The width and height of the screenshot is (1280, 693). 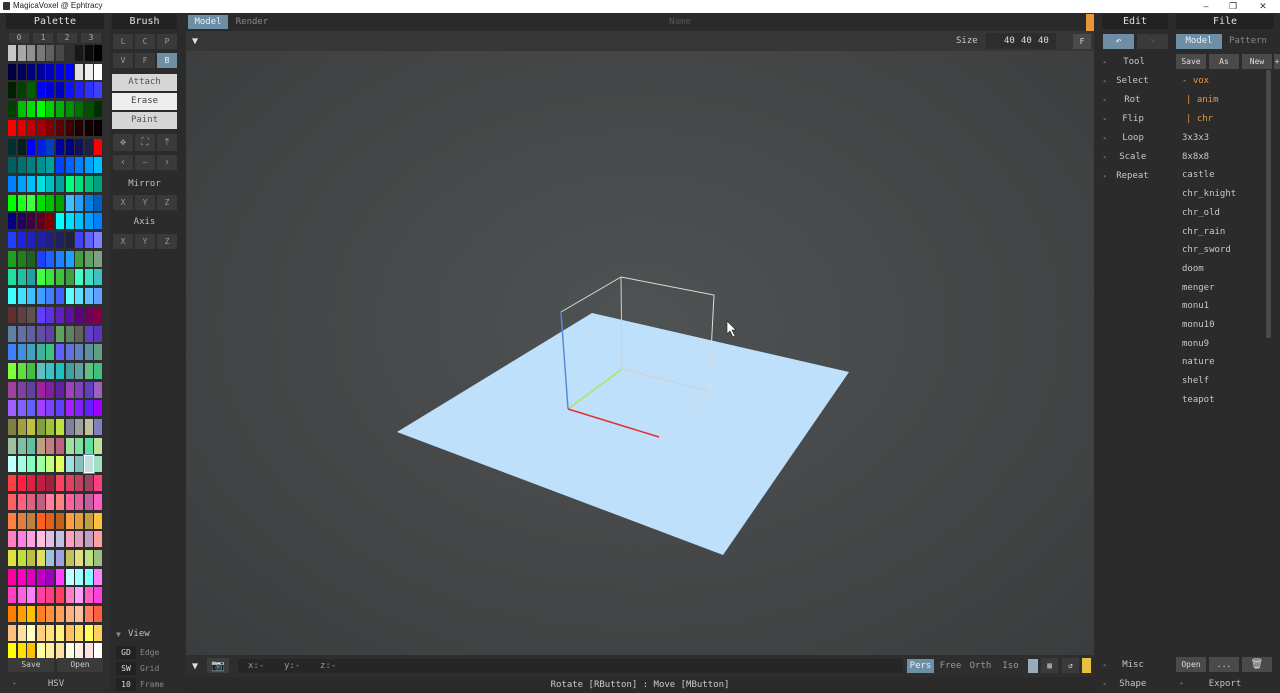 I want to click on file-item-teapot: teapot, so click(x=1198, y=400).